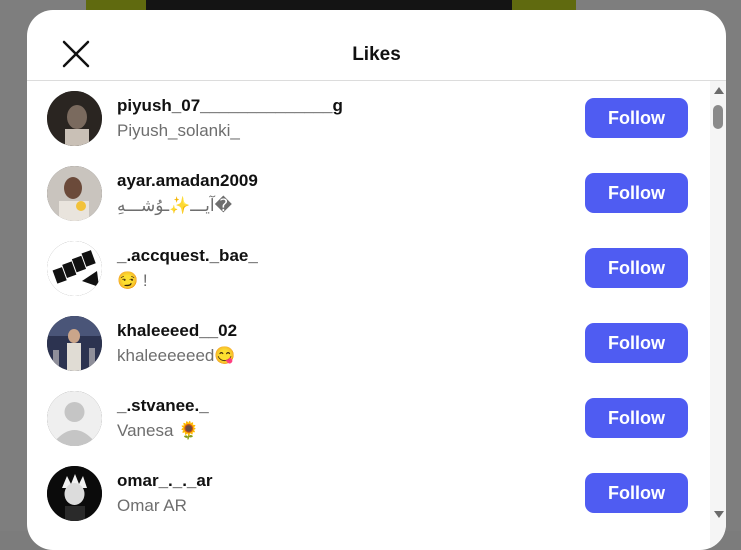 The image size is (741, 550). I want to click on username: _.stvanee._, so click(163, 406).